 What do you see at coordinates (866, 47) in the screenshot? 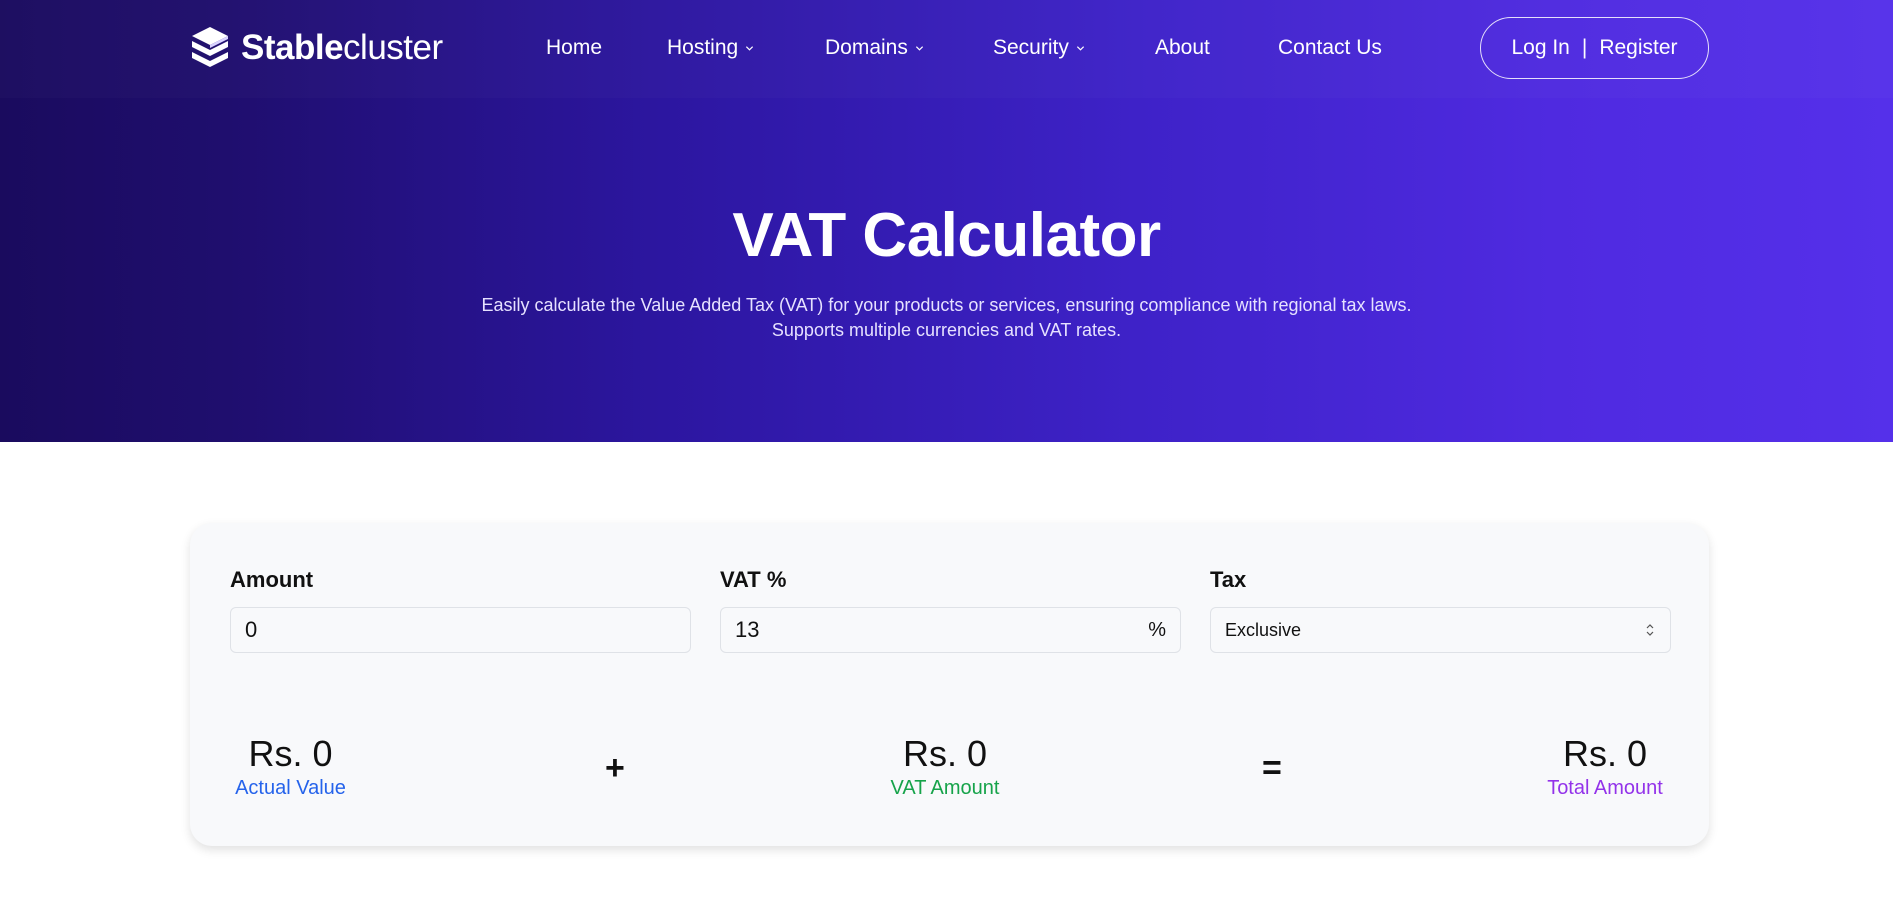
I see `nav-item-label: Domains` at bounding box center [866, 47].